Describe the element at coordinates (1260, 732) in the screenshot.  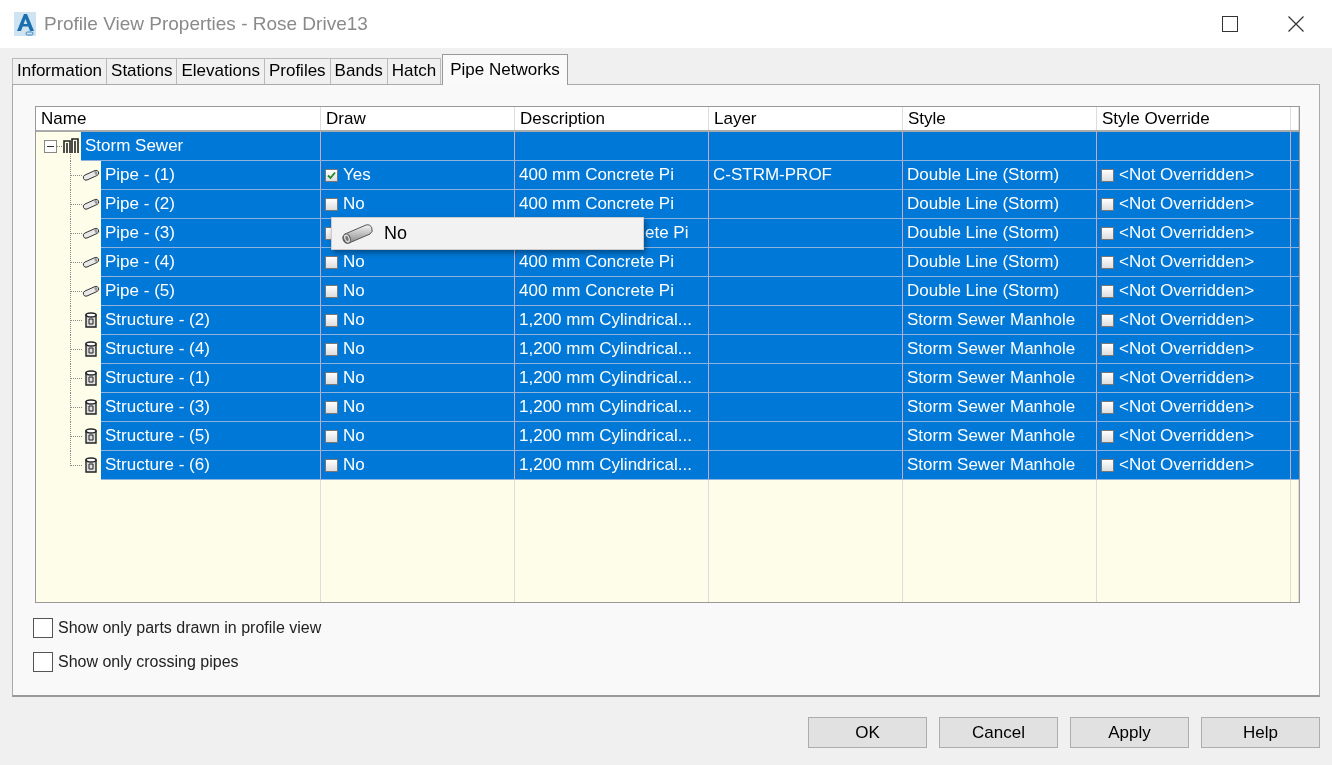
I see `dialog-button: Help` at that location.